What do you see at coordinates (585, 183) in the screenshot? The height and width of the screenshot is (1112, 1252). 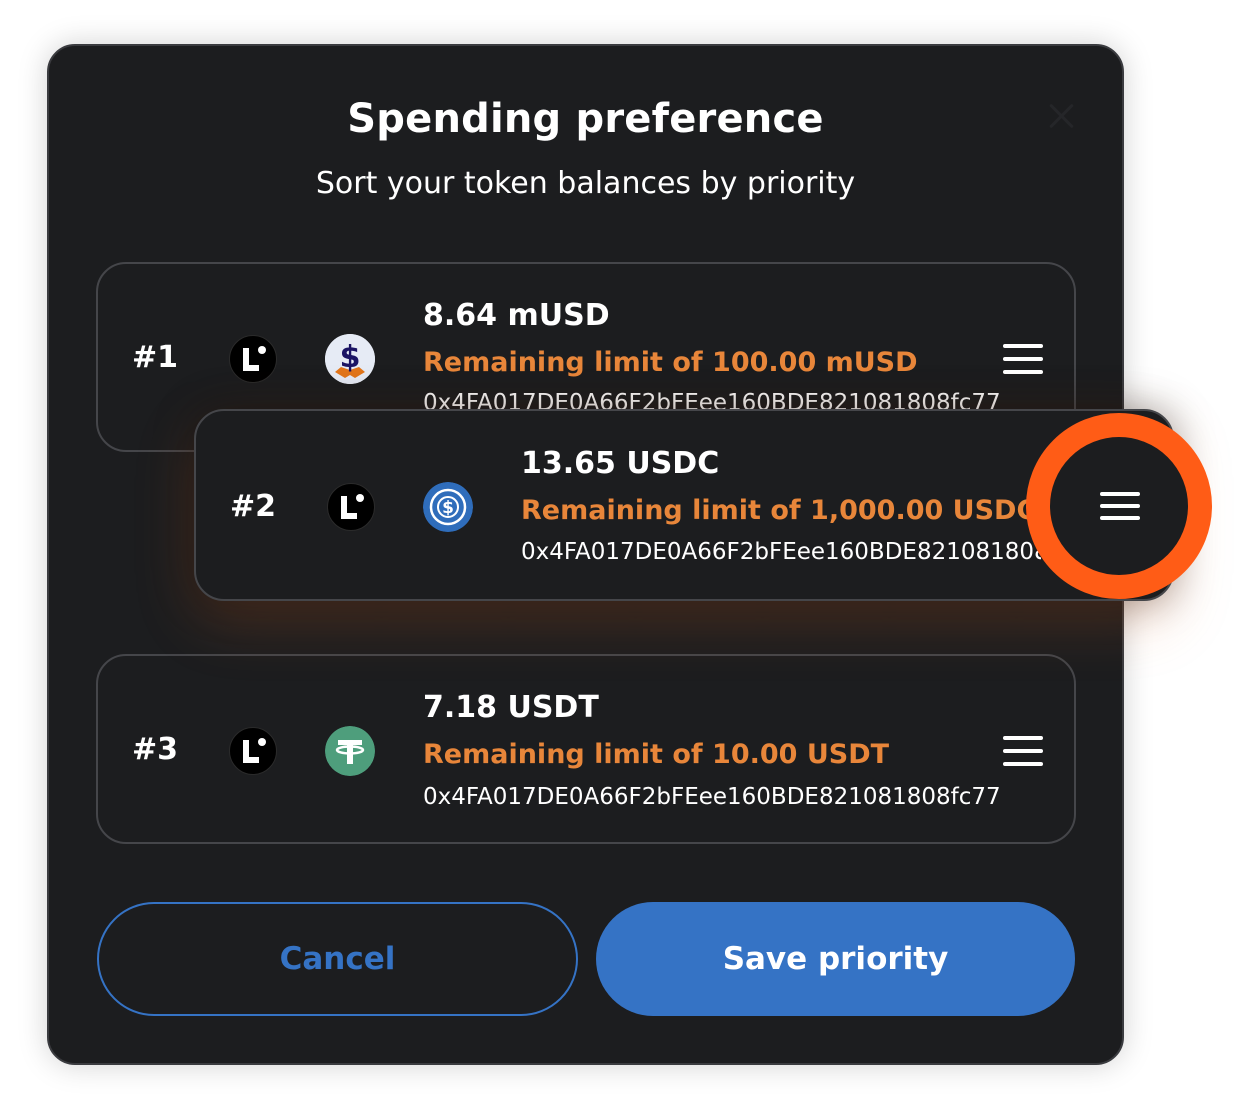 I see `modal-subtitle: Sort your token balances by priority` at bounding box center [585, 183].